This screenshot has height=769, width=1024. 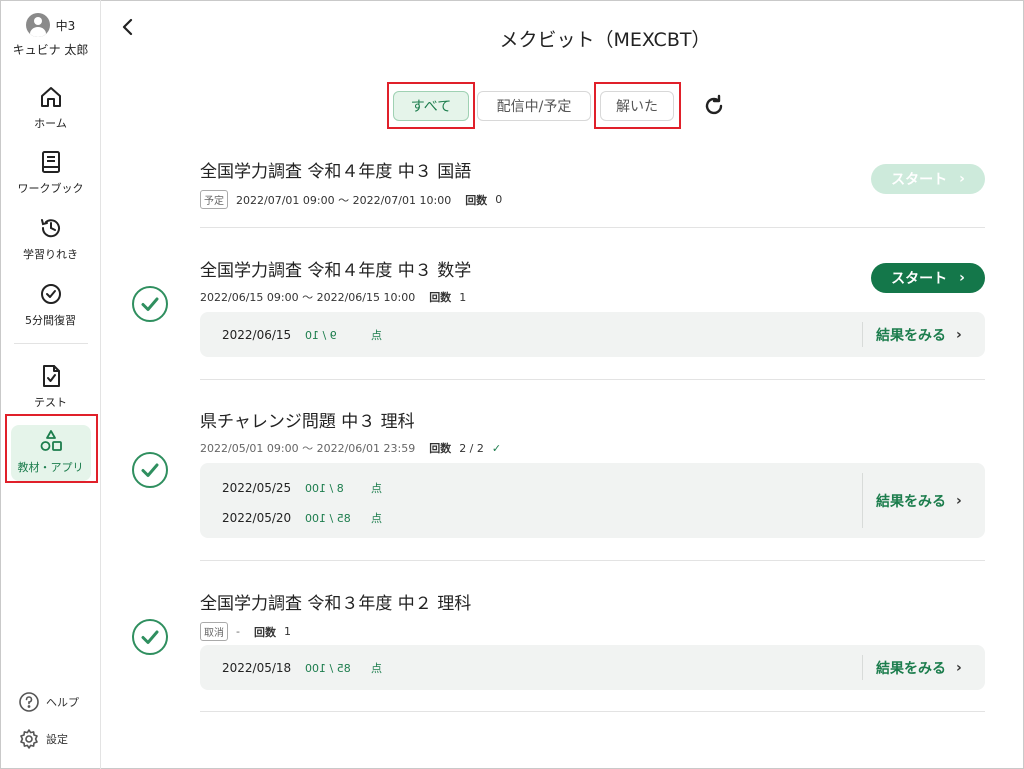 I want to click on sidebar-item-label: 5分間復習, so click(x=50, y=320).